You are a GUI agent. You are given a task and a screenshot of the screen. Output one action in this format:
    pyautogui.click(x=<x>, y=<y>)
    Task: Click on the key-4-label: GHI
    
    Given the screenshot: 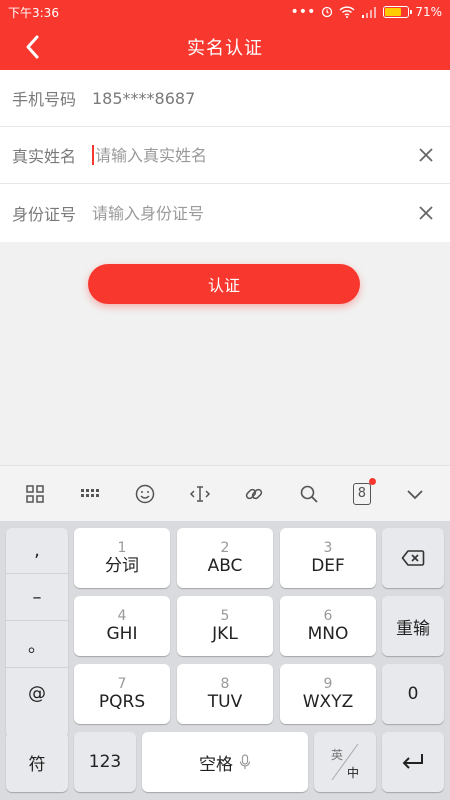 What is the action you would take?
    pyautogui.click(x=122, y=634)
    